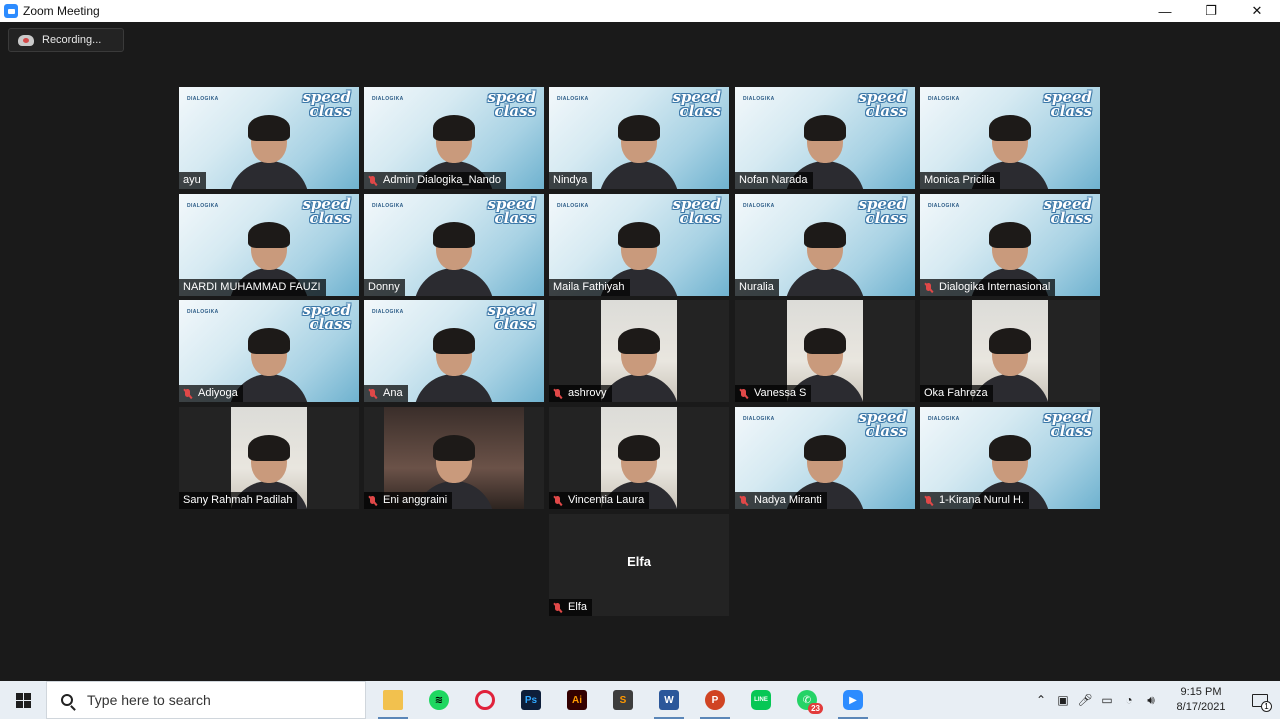 This screenshot has width=1280, height=719. I want to click on participant-tile-nardi-muhammad-fauzi: DIALOGIKA speed class NARDI MUHAMMAD FAUZI, so click(269, 245).